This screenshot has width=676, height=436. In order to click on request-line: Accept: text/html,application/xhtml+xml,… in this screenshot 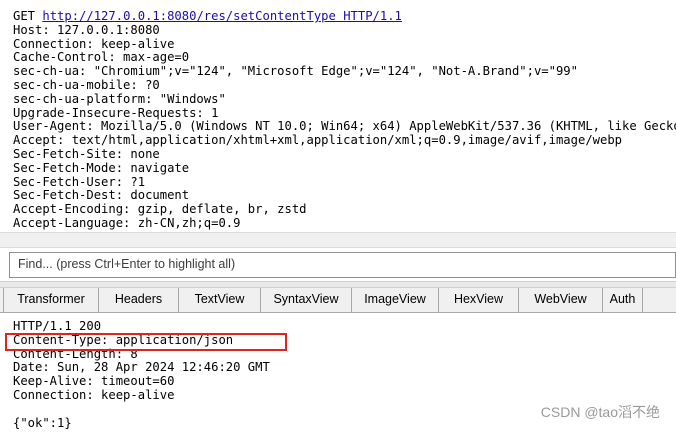, I will do `click(318, 140)`.